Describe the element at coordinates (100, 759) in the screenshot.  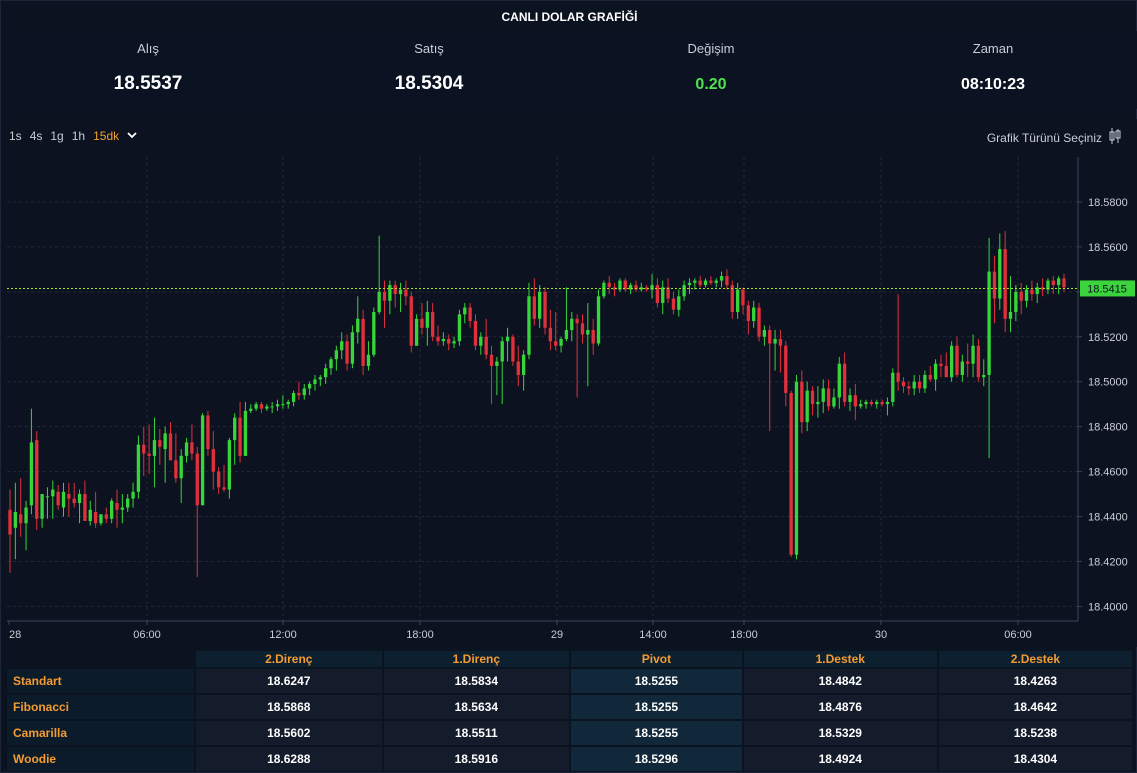
I see `pivot-row-name: Woodie` at that location.